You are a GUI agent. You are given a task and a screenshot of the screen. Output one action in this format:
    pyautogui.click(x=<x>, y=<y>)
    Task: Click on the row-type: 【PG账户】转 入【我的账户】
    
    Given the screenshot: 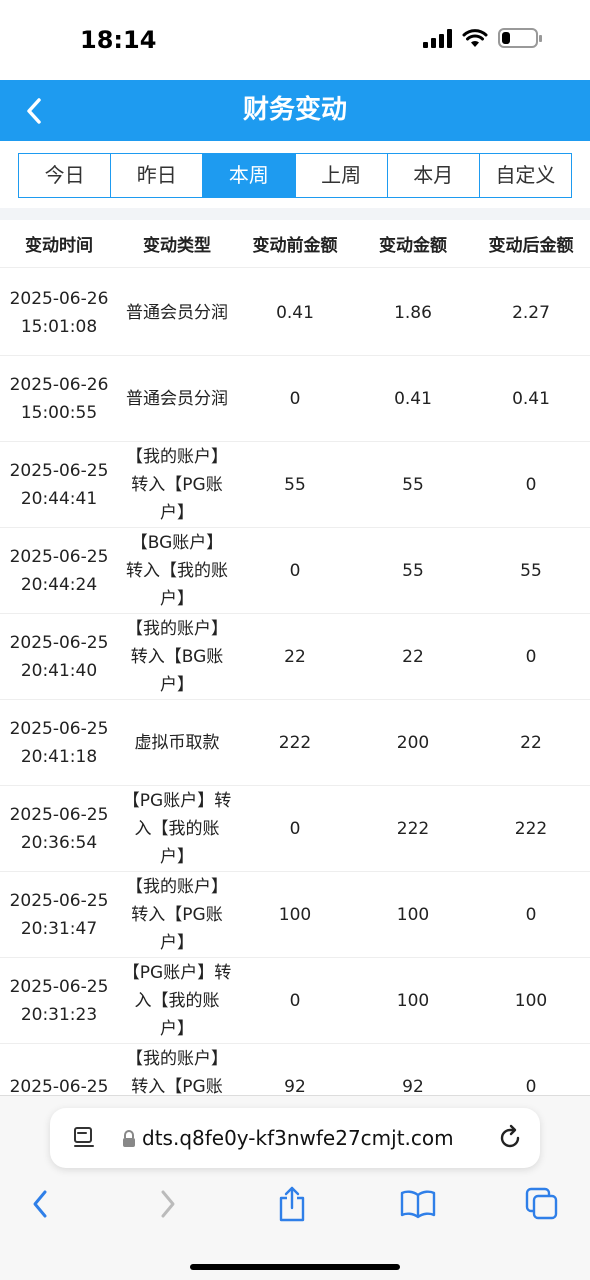 What is the action you would take?
    pyautogui.click(x=177, y=829)
    